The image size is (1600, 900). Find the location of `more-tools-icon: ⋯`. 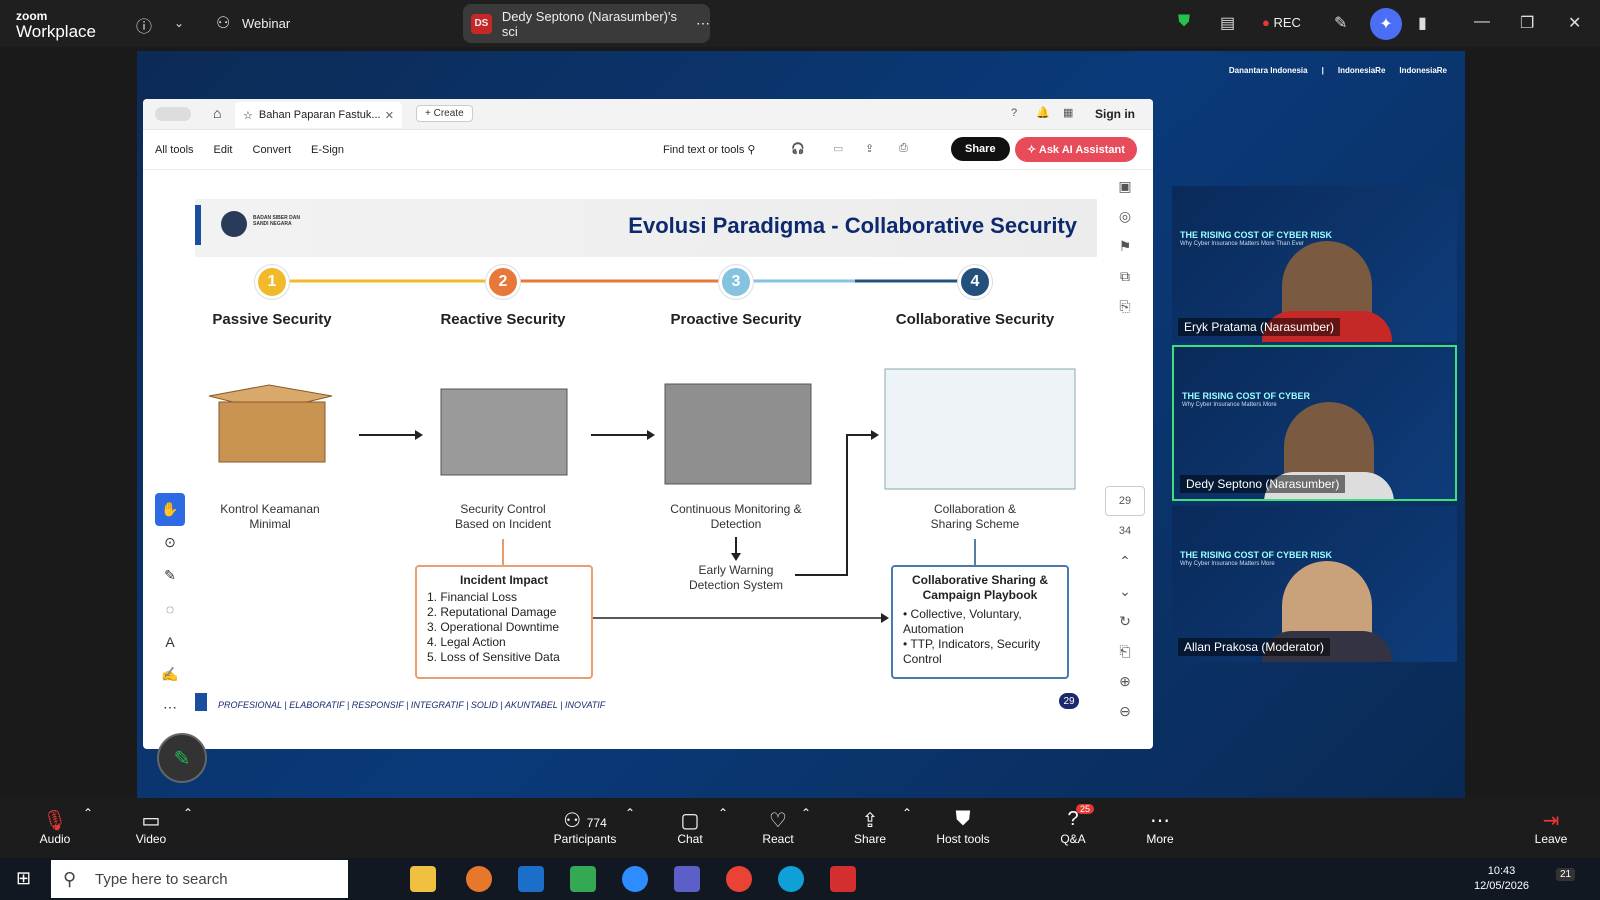

more-tools-icon: ⋯ is located at coordinates (170, 707).